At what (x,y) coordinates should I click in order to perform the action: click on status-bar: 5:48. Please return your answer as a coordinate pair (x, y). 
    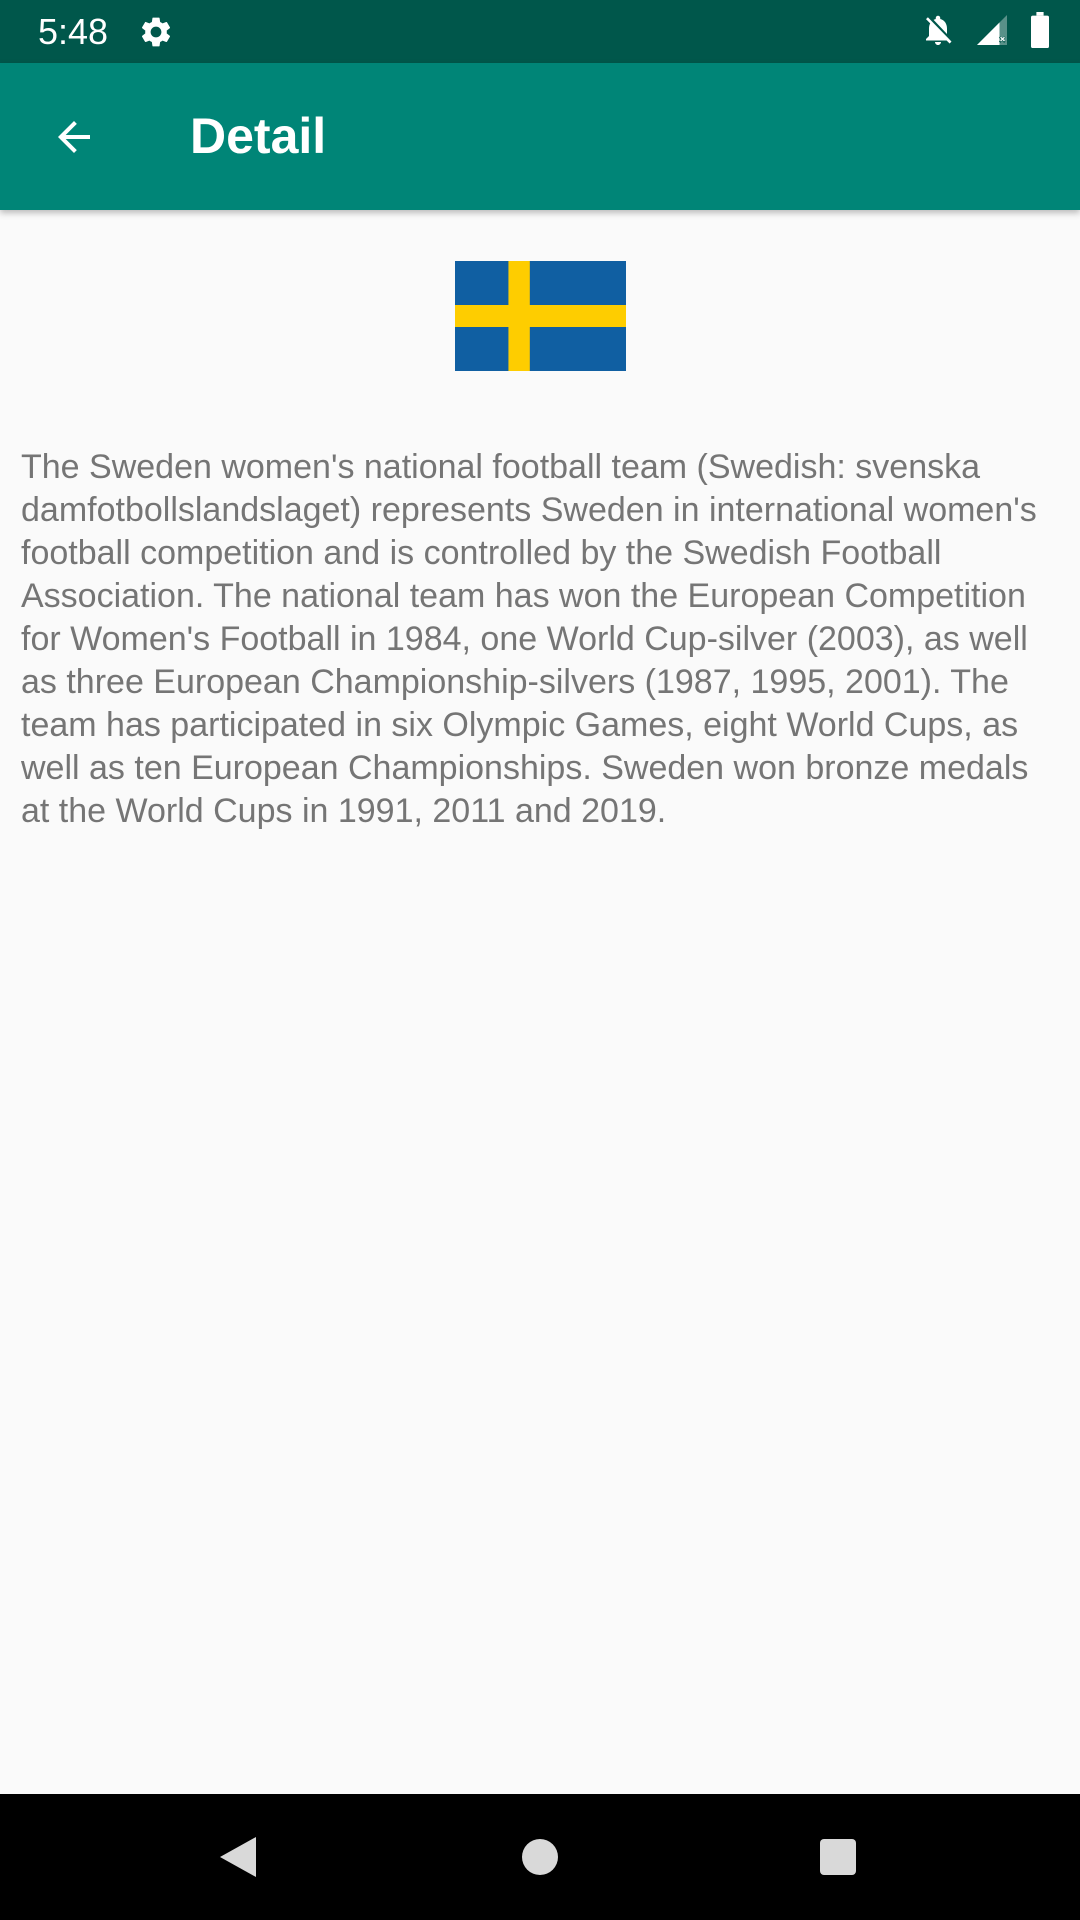
    Looking at the image, I should click on (540, 31).